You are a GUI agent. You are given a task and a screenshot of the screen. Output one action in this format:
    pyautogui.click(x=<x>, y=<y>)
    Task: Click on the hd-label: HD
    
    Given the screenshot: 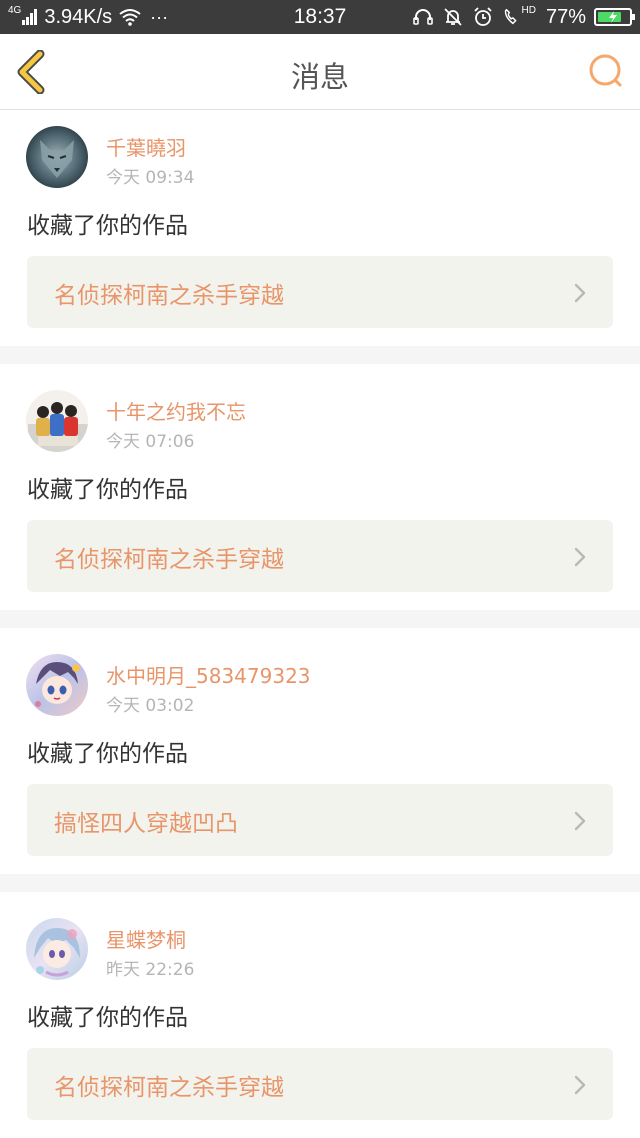 What is the action you would take?
    pyautogui.click(x=528, y=10)
    